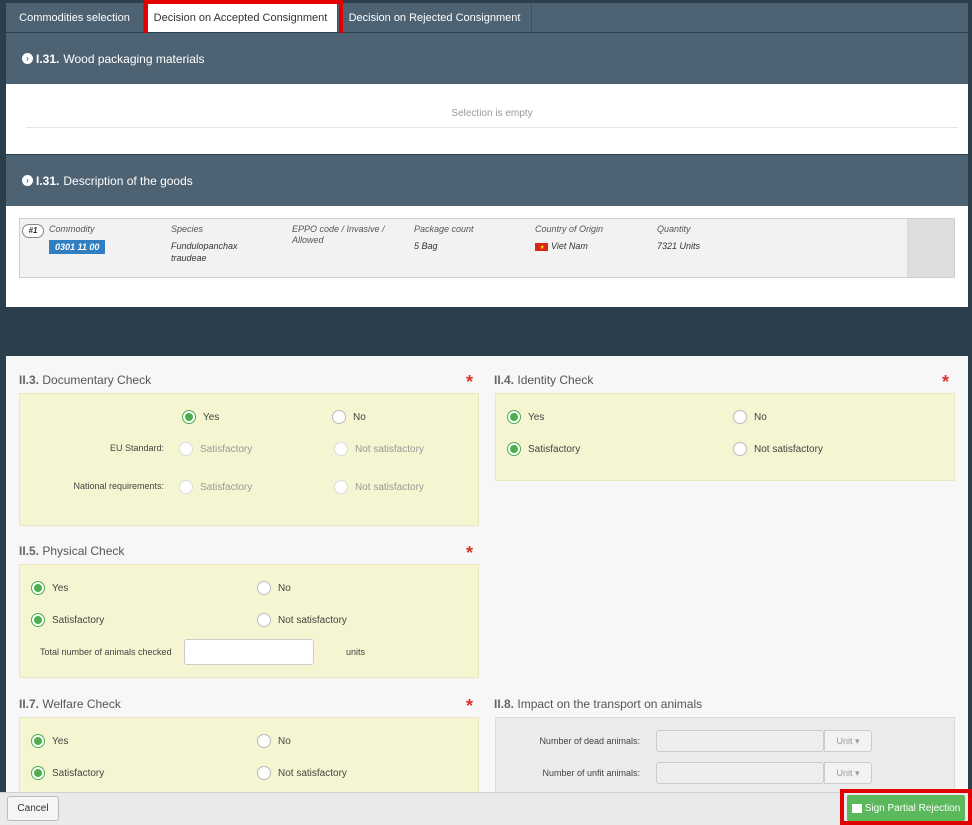 This screenshot has height=825, width=972. I want to click on quantity-label: Quantity, so click(674, 229).